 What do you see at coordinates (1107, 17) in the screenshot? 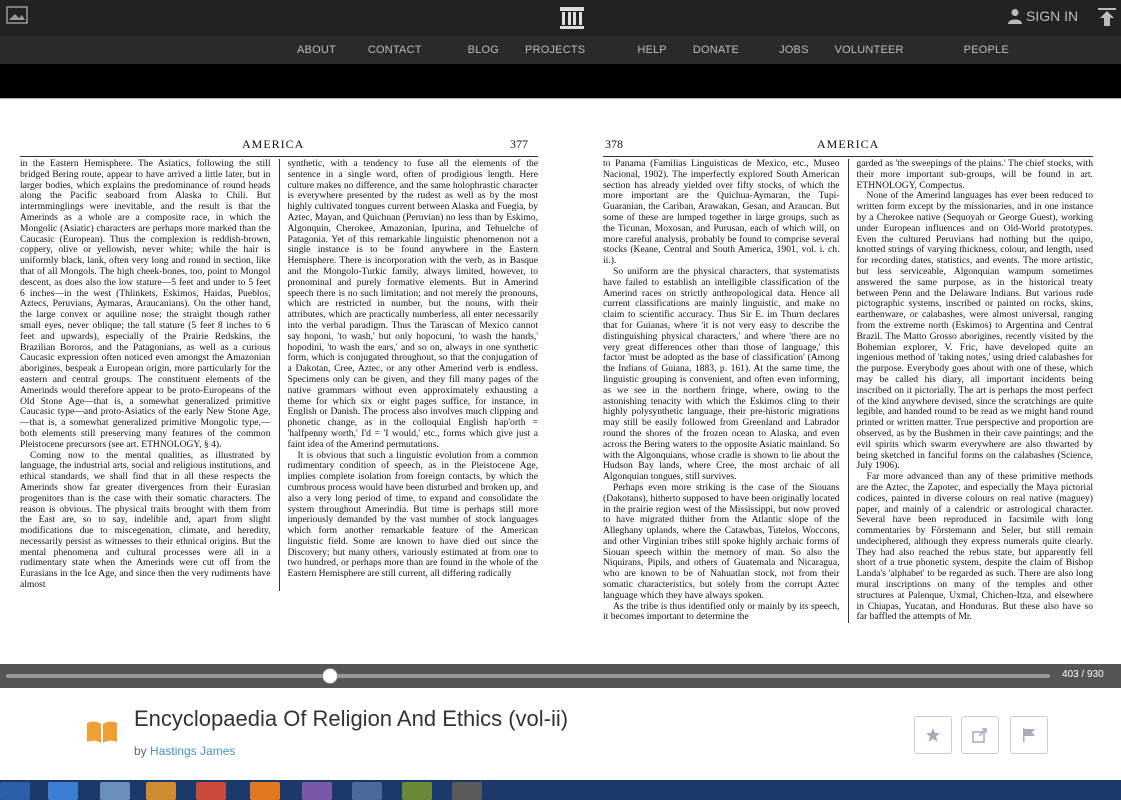
I see `upload-icon` at bounding box center [1107, 17].